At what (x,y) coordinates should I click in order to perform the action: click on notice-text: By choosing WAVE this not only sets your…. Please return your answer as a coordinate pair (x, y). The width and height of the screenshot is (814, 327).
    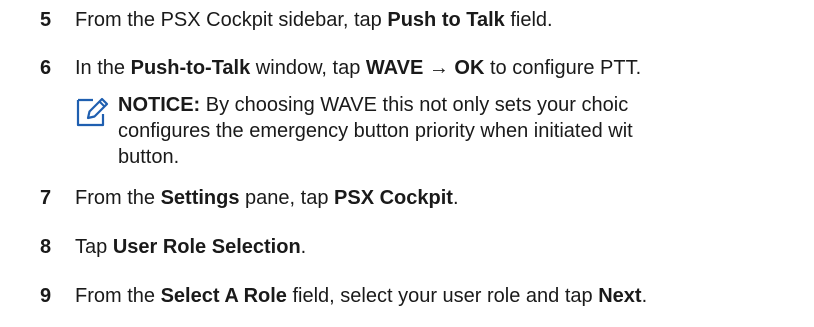
    Looking at the image, I should click on (414, 105).